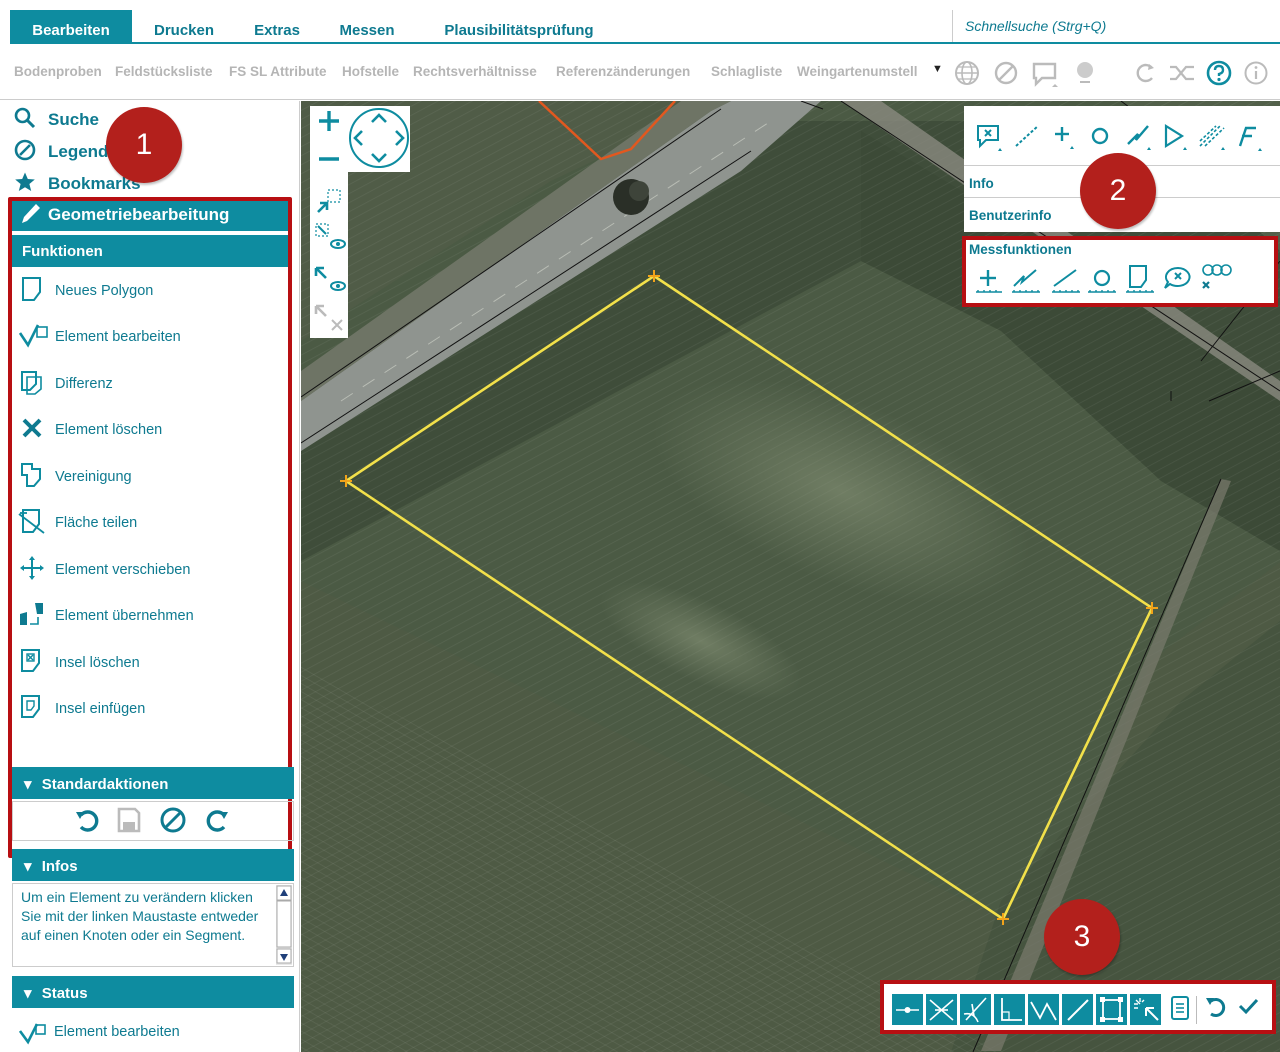 The image size is (1280, 1052). Describe the element at coordinates (329, 320) in the screenshot. I see `clear-selection-icon` at that location.